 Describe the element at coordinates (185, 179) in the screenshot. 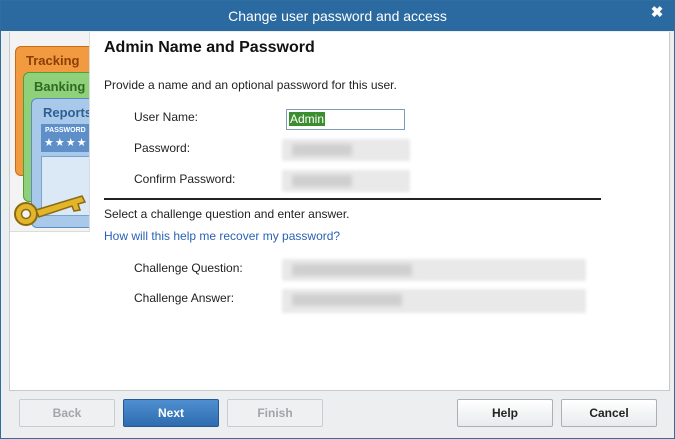

I see `confirm-password-label: Confirm Password:` at that location.